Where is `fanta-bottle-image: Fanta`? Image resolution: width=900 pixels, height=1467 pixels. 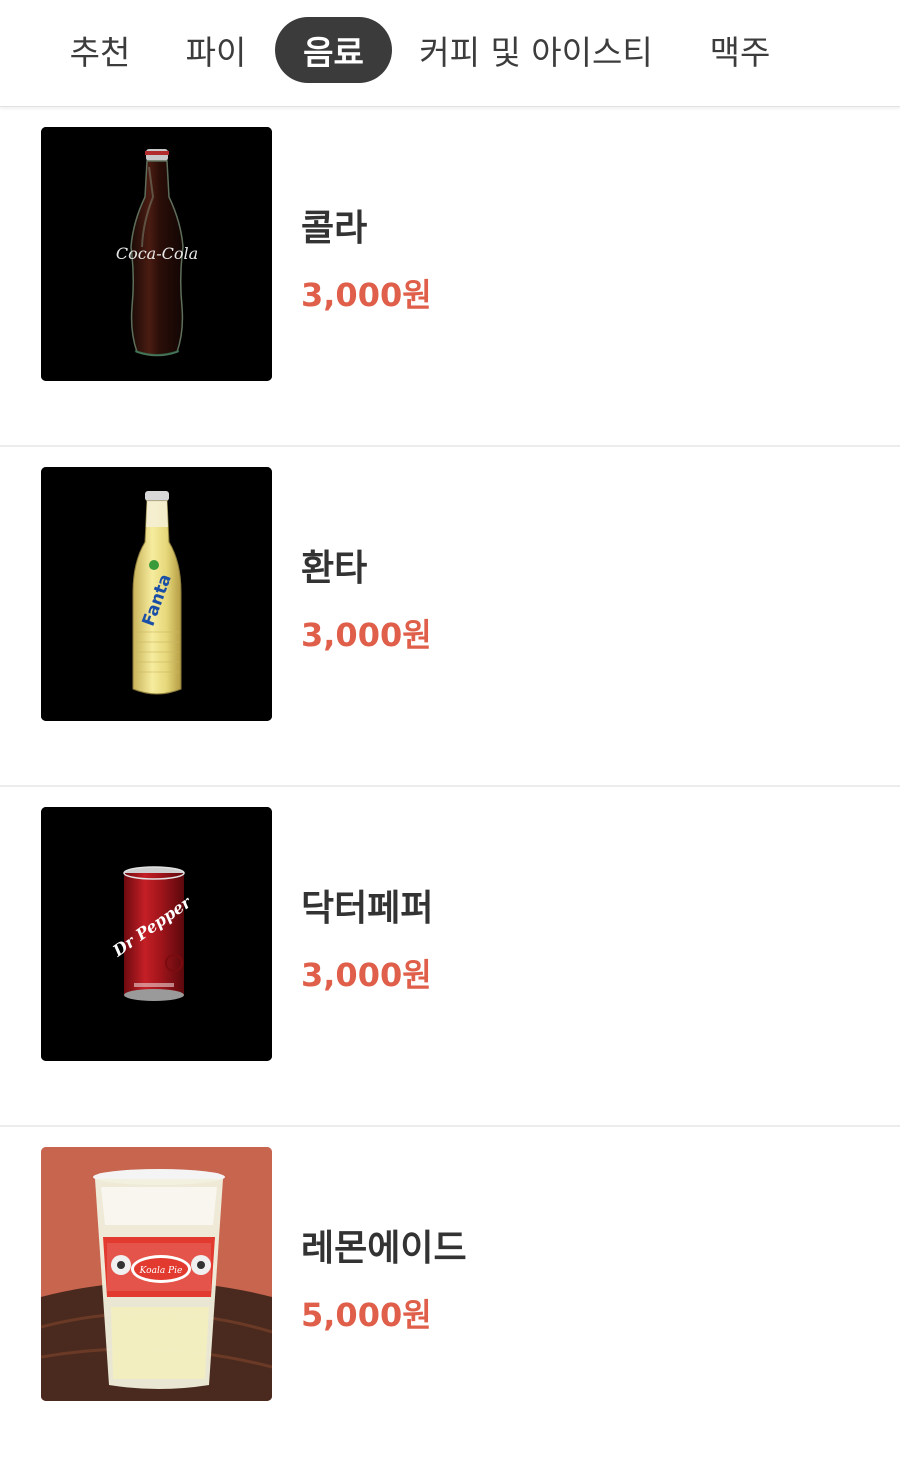
fanta-bottle-image: Fanta is located at coordinates (156, 594).